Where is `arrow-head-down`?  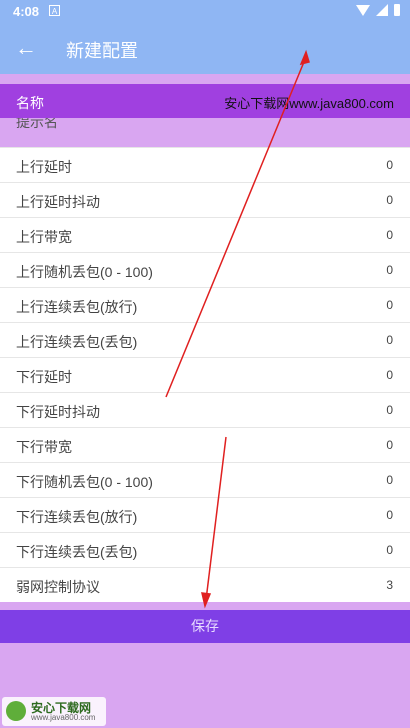 arrow-head-down is located at coordinates (206, 600).